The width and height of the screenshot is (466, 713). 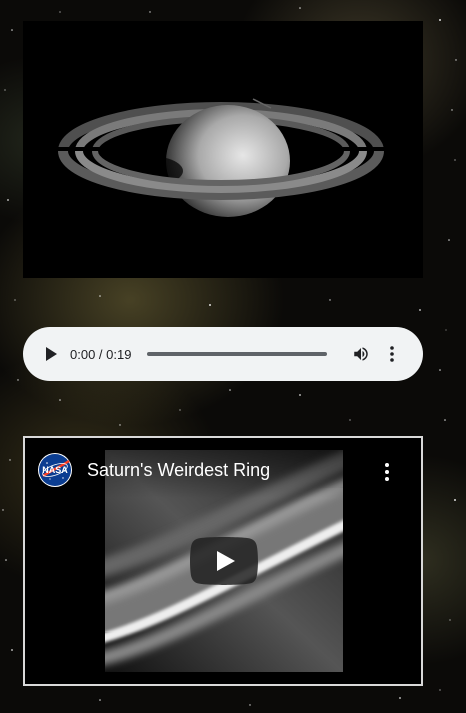 What do you see at coordinates (178, 470) in the screenshot?
I see `video-title: Saturn's Weirdest Ring` at bounding box center [178, 470].